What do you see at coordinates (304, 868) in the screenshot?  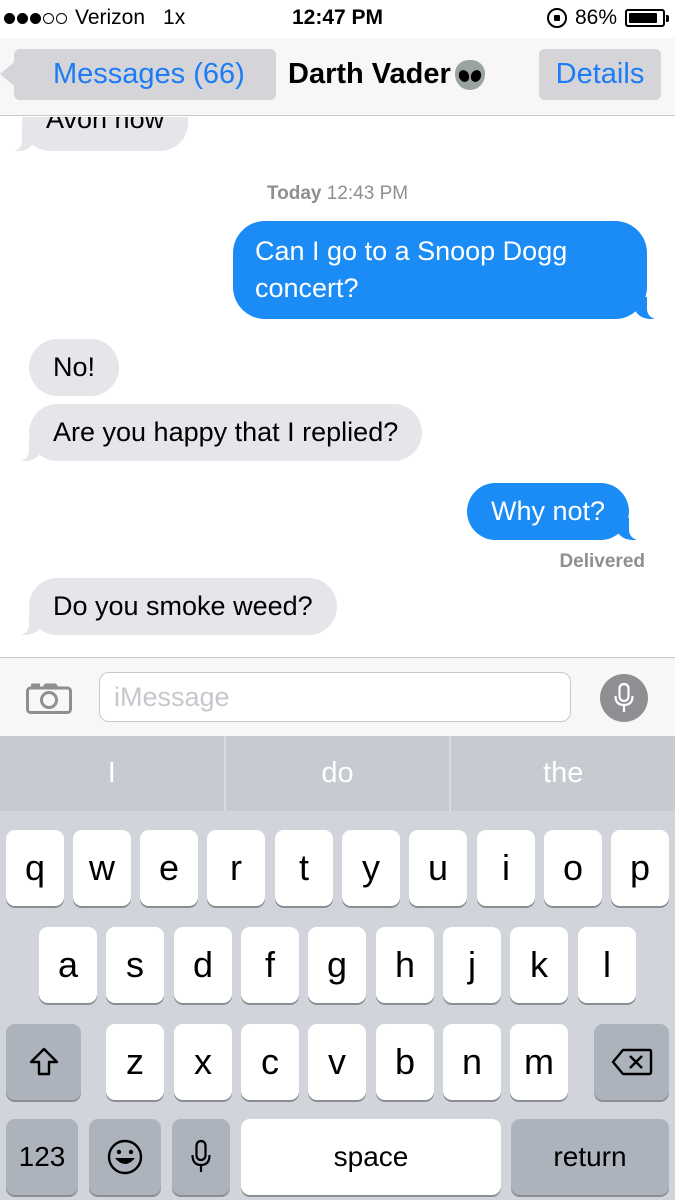 I see `key-t: t` at bounding box center [304, 868].